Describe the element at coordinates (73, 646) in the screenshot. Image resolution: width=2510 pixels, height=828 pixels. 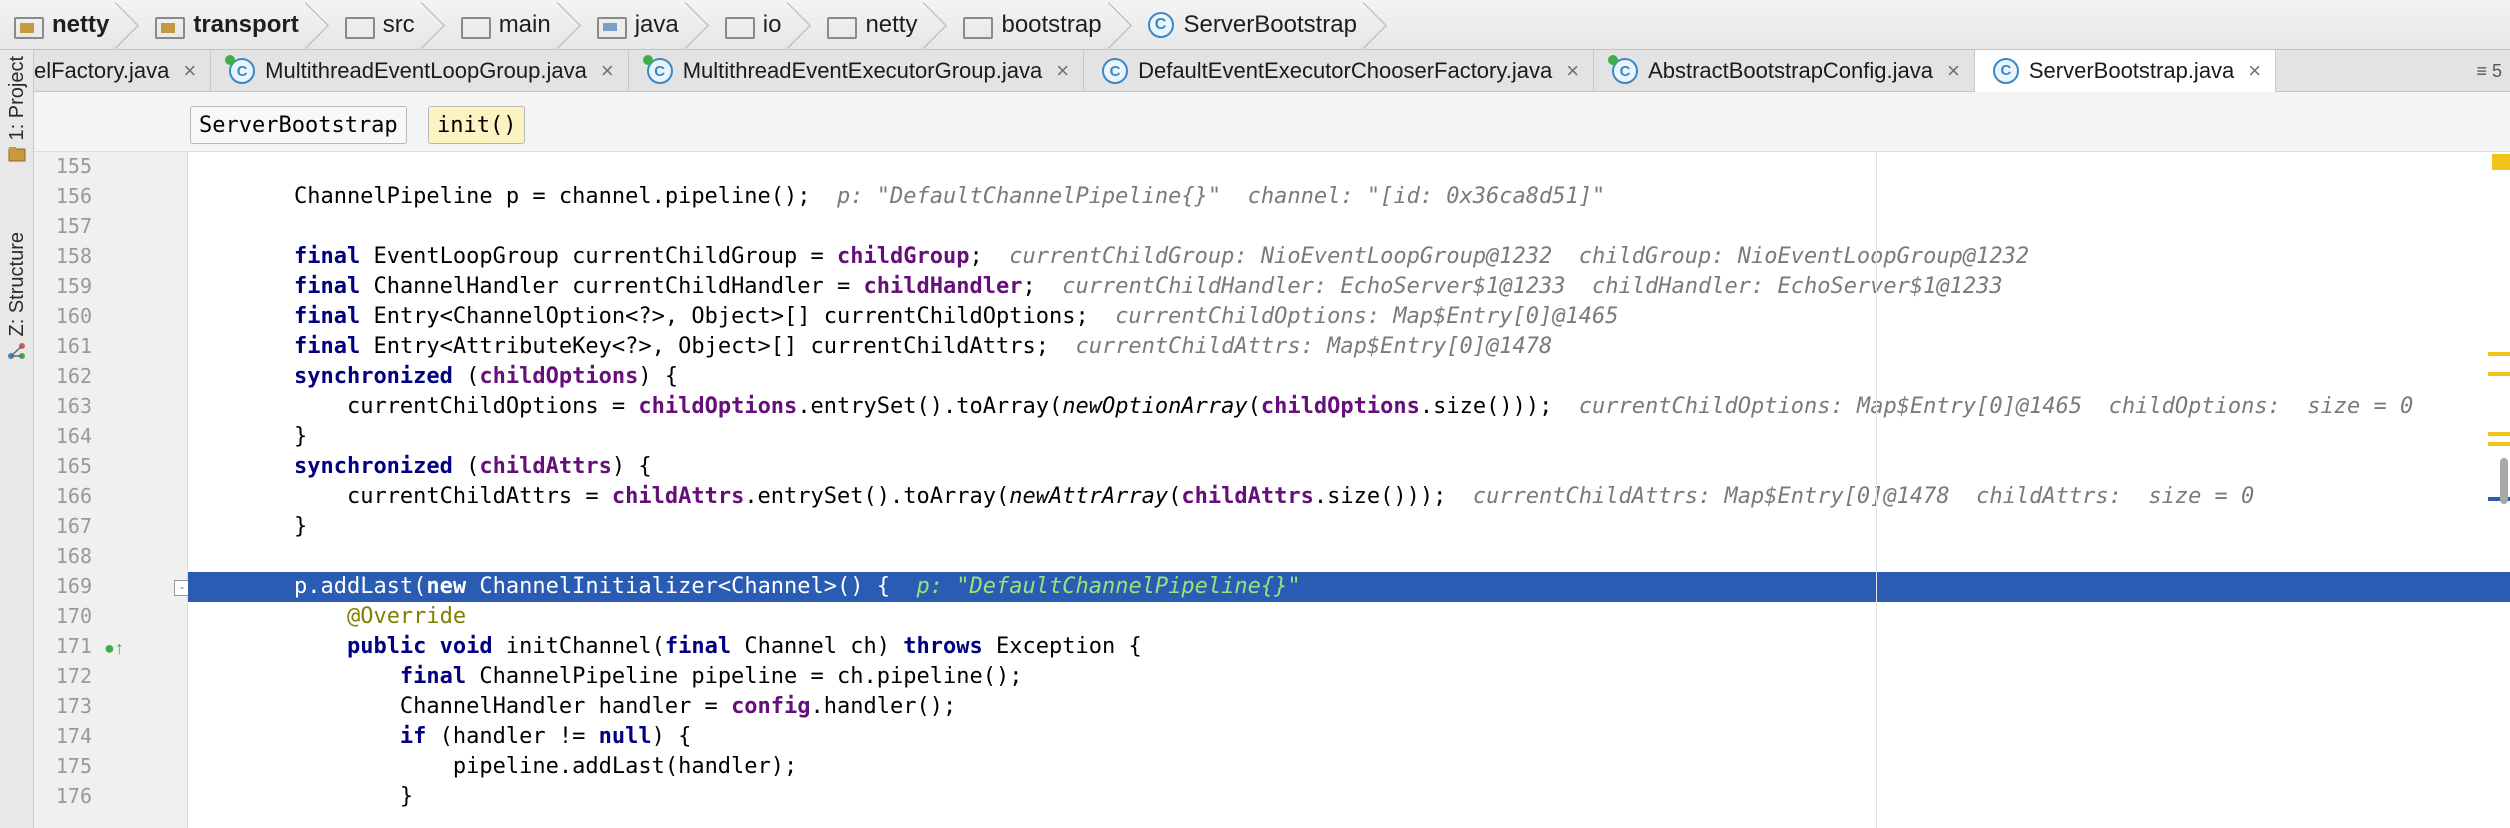
I see `line-number: 171` at that location.